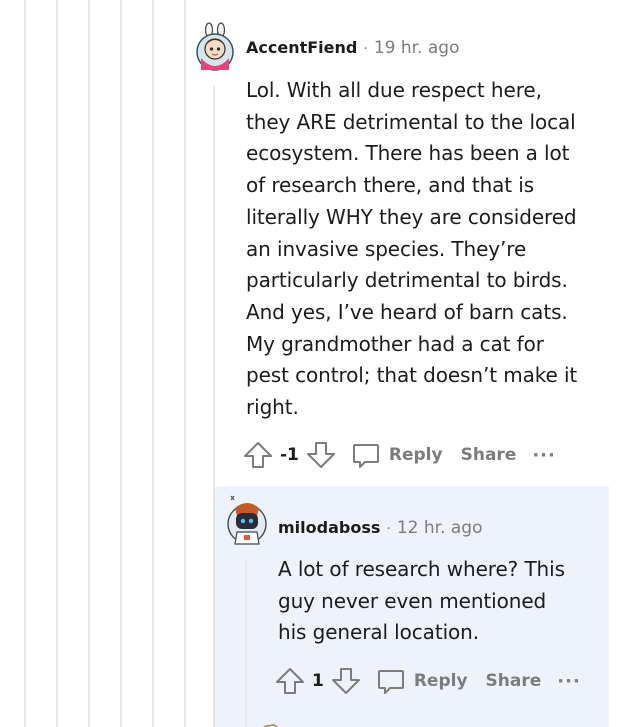 This screenshot has height=727, width=644. I want to click on comment-meta: milodaboss · 12 hr. ago, so click(380, 528).